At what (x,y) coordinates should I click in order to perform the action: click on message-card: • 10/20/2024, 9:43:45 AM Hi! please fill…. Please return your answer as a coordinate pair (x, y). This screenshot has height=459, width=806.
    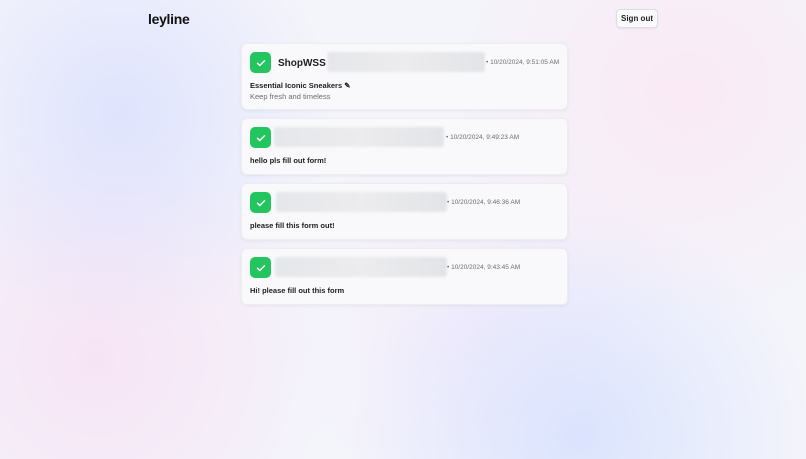
    Looking at the image, I should click on (404, 276).